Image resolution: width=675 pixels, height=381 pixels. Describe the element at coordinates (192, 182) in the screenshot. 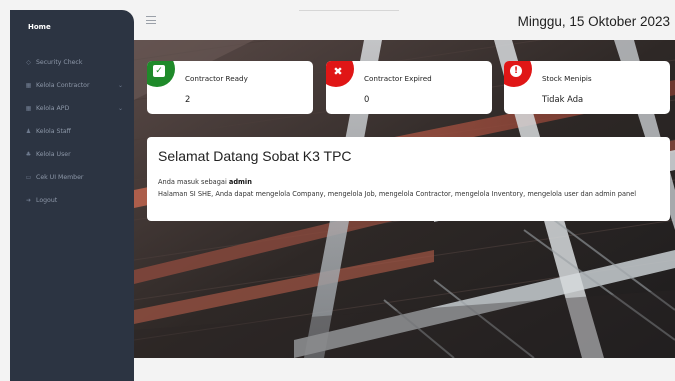

I see `role-prefix: Anda masuk sebagai` at that location.